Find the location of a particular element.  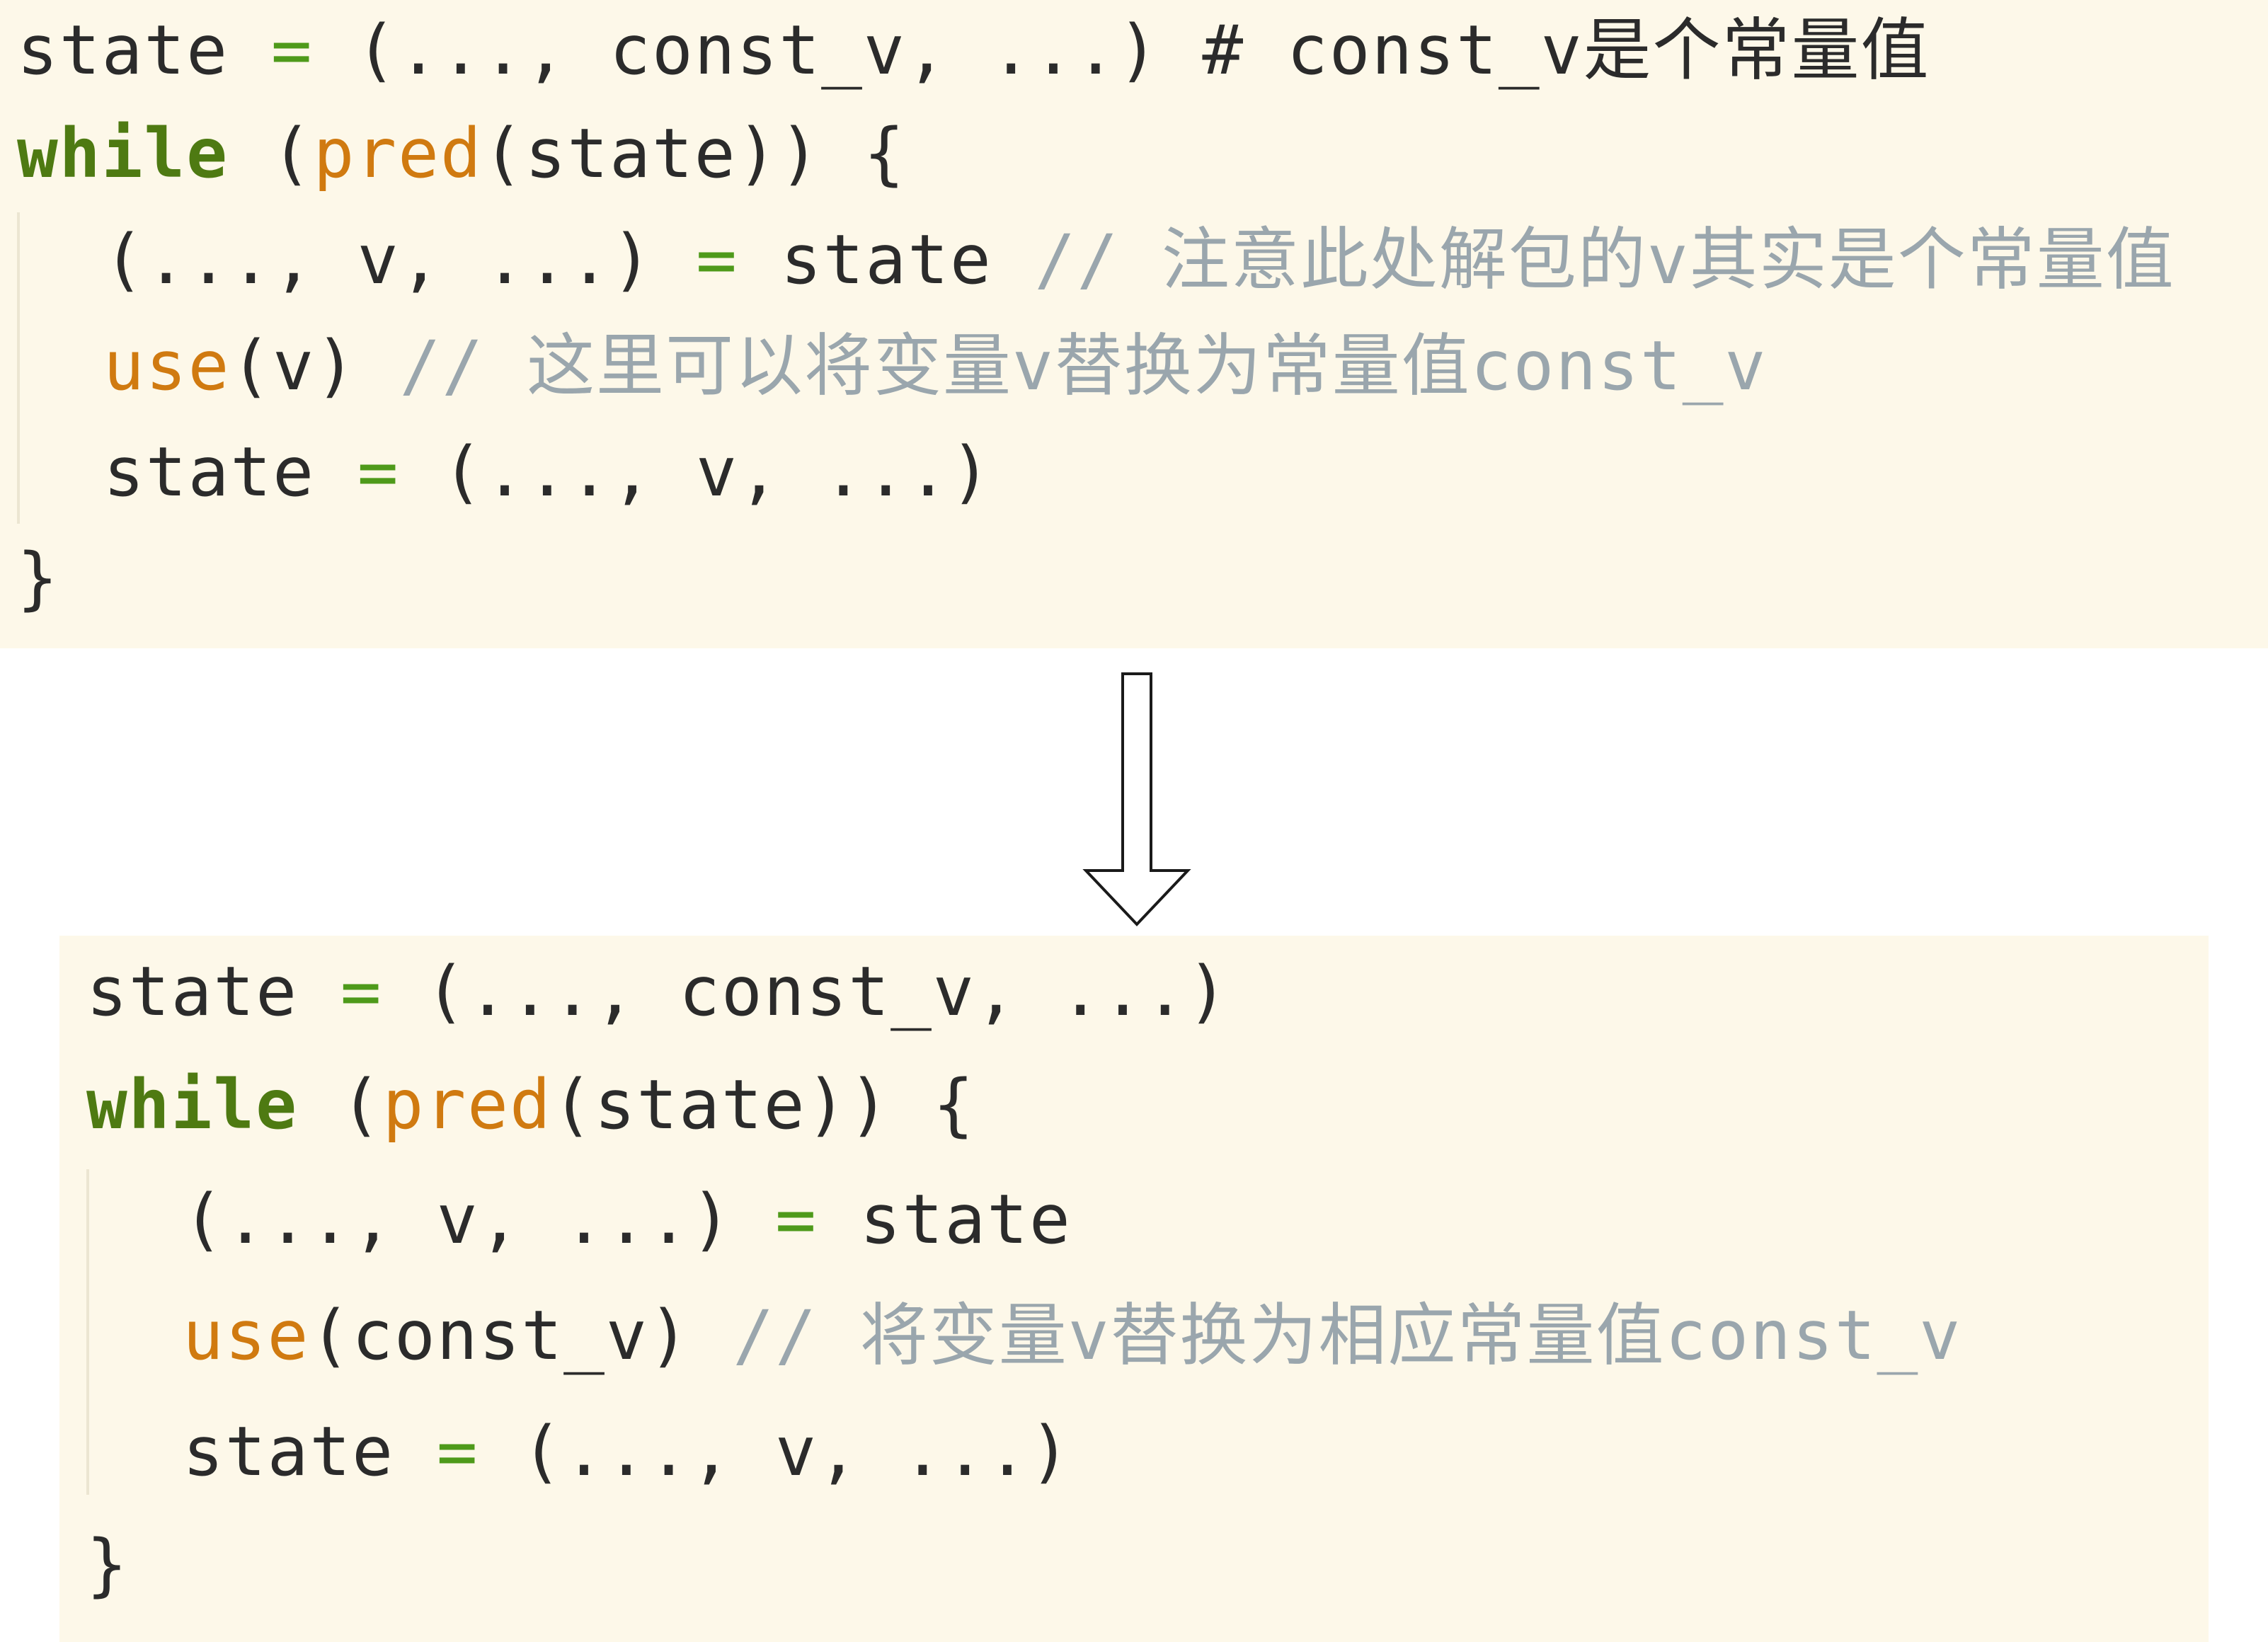

code-line-3: (..., v, ...) = state // 注意此处解包的v其实是个常量值 is located at coordinates (1139, 260).